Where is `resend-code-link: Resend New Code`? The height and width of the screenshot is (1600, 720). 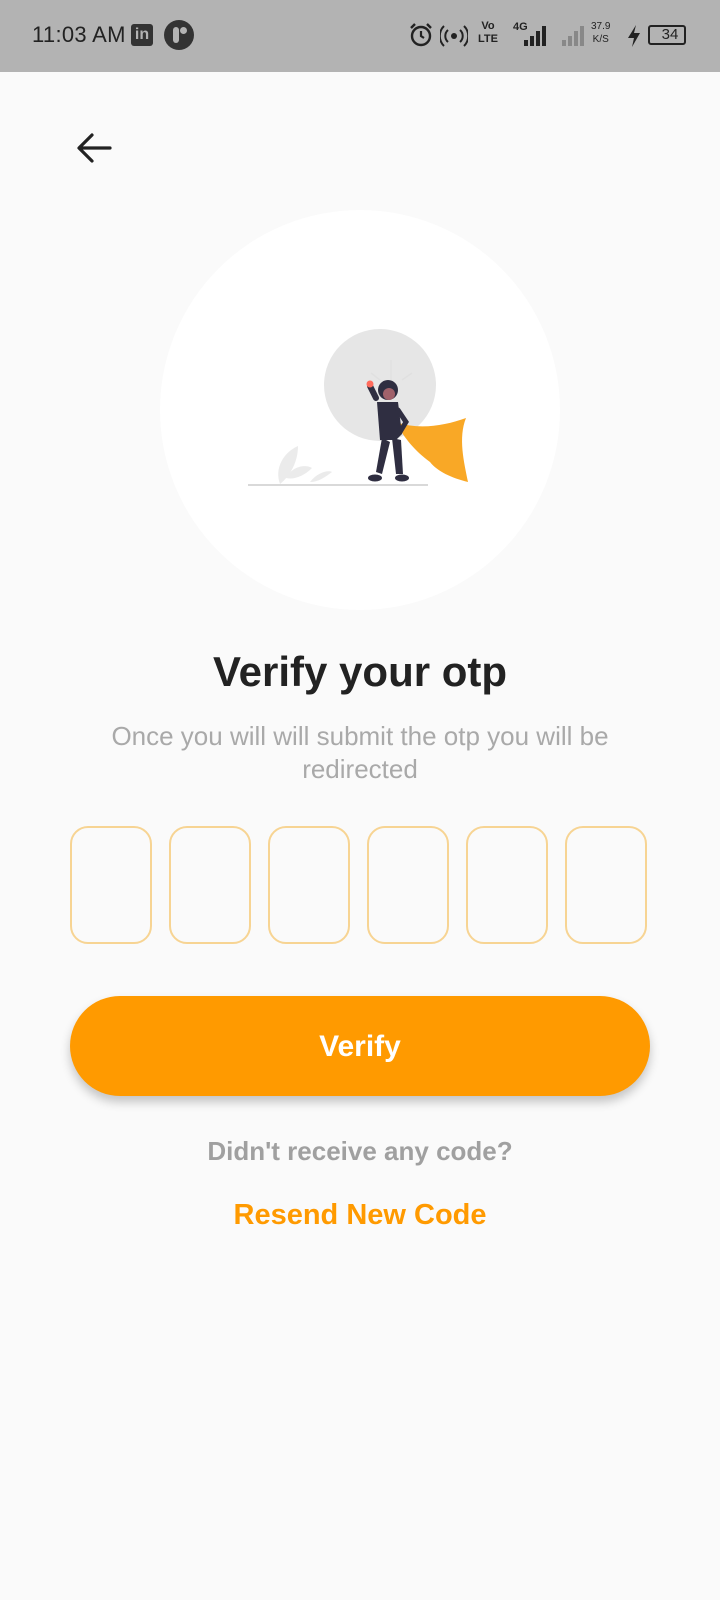 resend-code-link: Resend New Code is located at coordinates (360, 1215).